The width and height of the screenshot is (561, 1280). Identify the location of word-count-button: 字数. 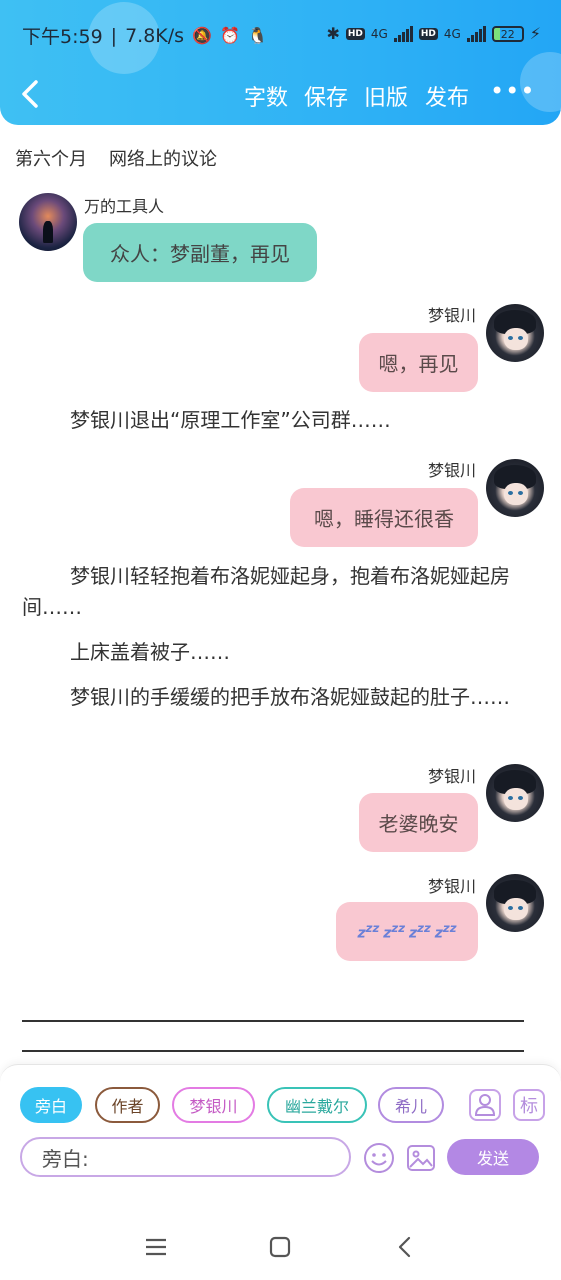
(266, 96).